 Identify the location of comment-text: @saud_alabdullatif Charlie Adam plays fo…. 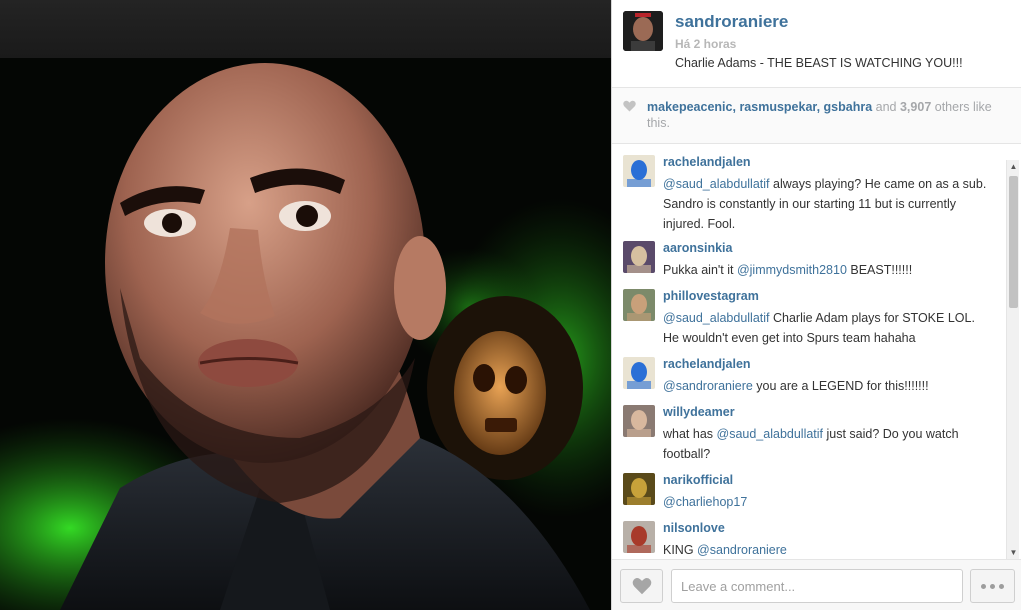
(828, 328).